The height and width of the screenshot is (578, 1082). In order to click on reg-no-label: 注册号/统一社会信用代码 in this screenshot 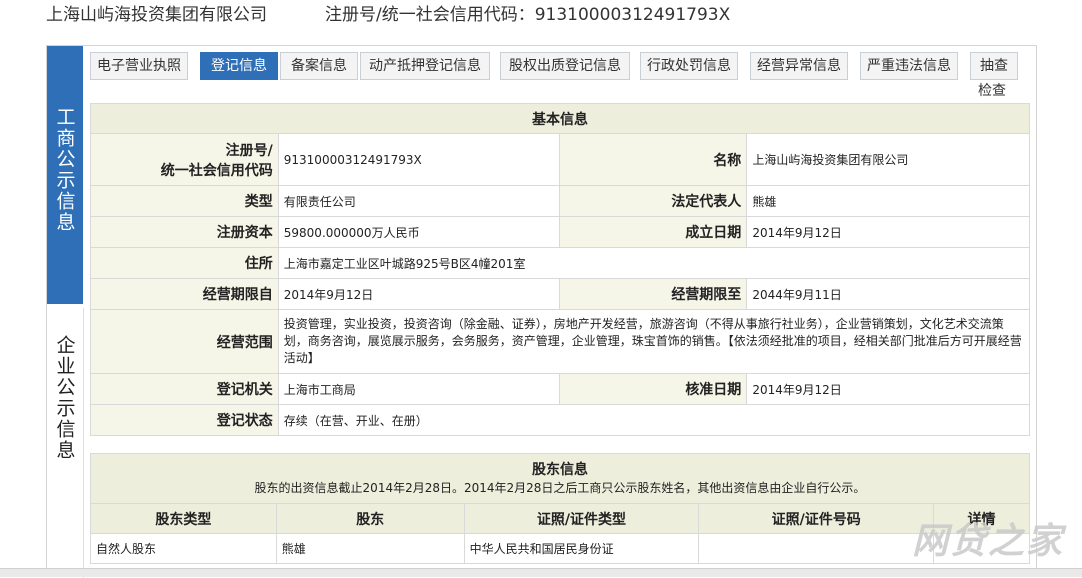, I will do `click(184, 159)`.